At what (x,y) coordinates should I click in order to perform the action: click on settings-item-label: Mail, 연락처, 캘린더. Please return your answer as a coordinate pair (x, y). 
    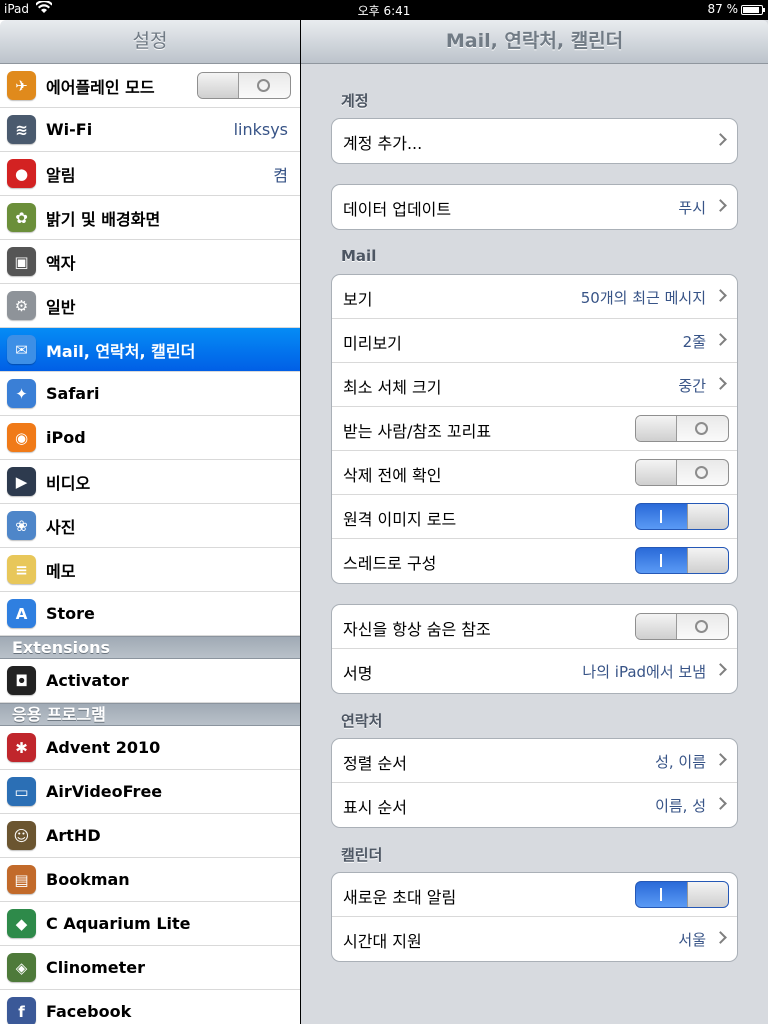
    Looking at the image, I should click on (121, 351).